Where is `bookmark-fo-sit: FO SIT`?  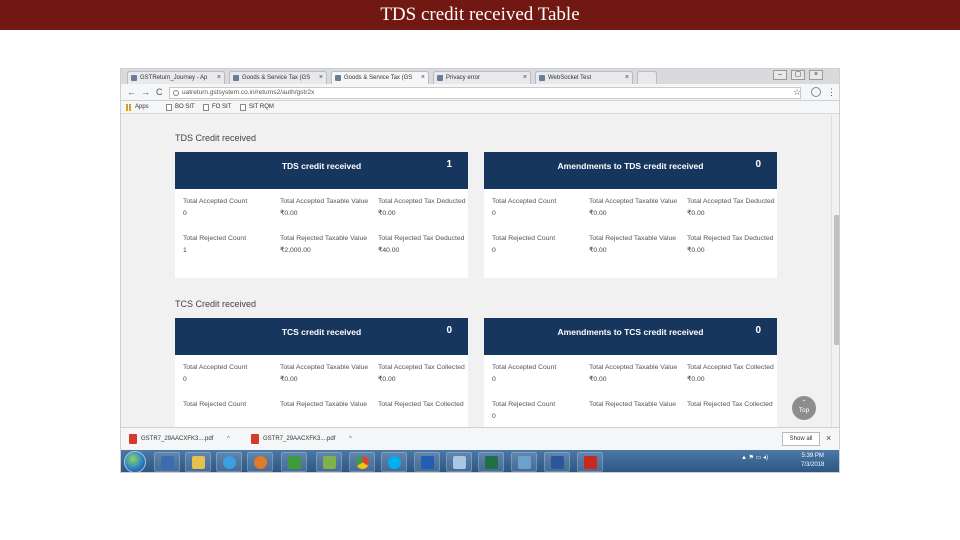
bookmark-fo-sit: FO SIT is located at coordinates (217, 107).